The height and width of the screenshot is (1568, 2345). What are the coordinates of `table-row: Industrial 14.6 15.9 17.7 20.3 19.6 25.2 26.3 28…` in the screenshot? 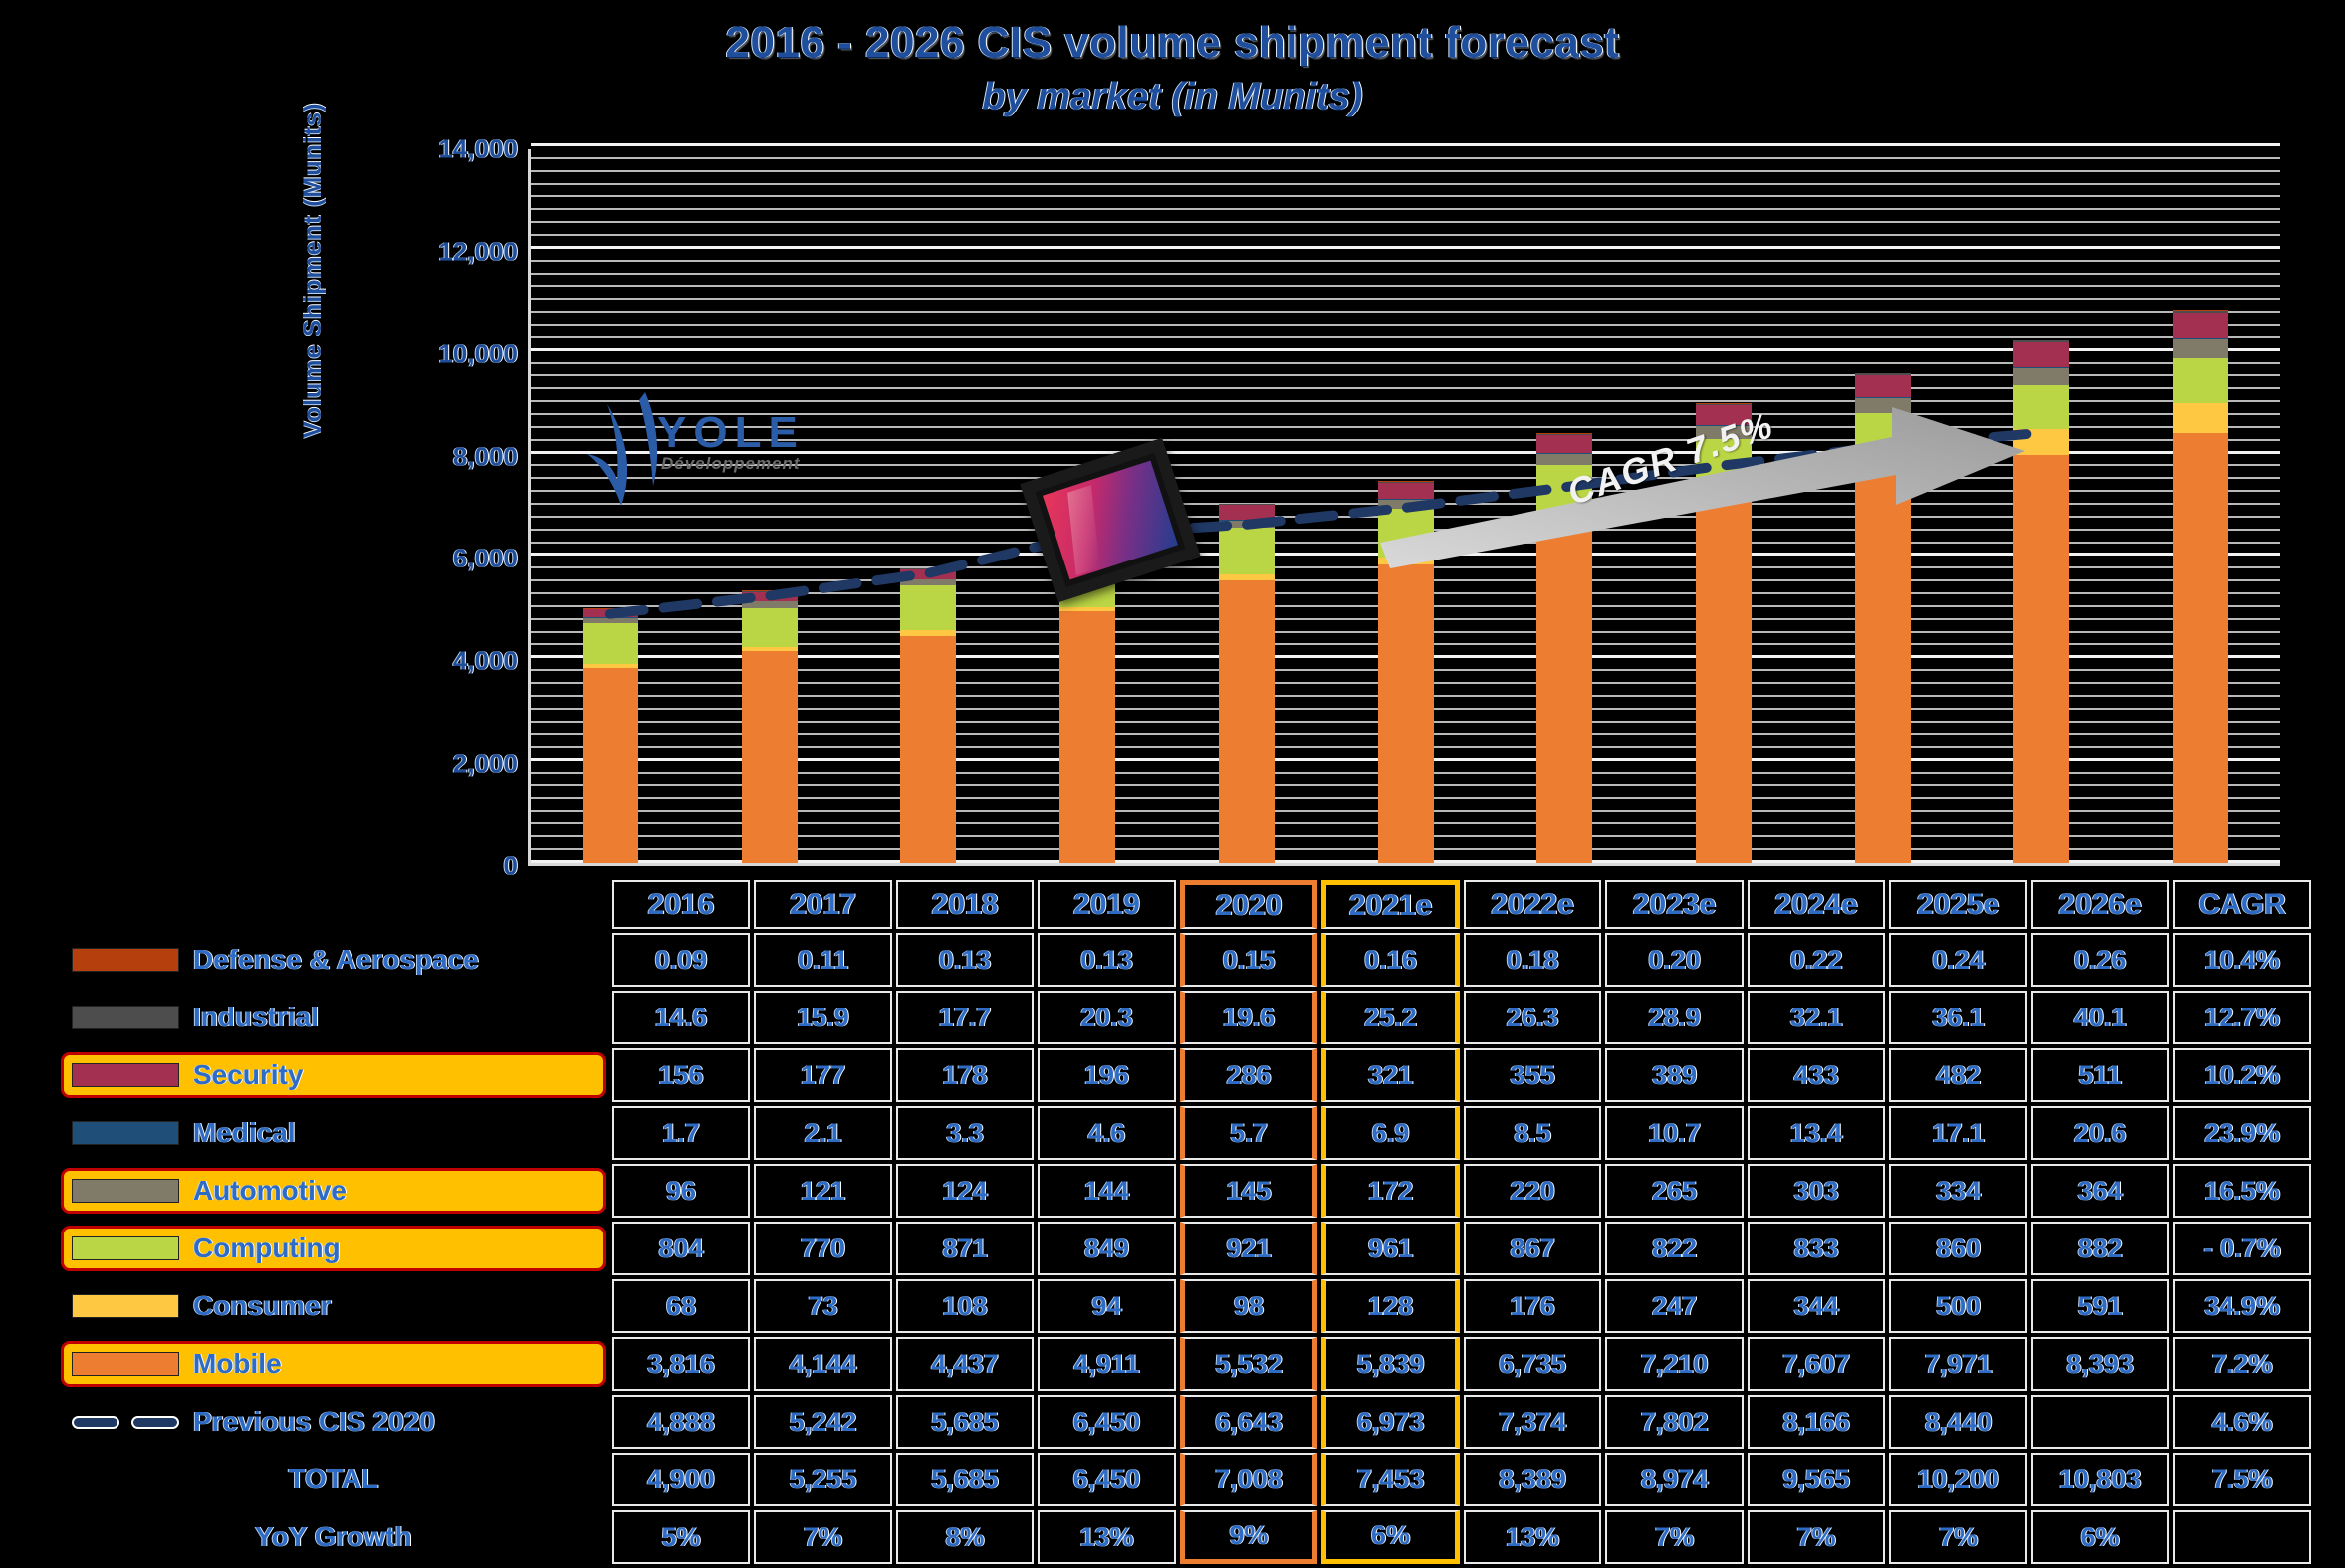 It's located at (1185, 1017).